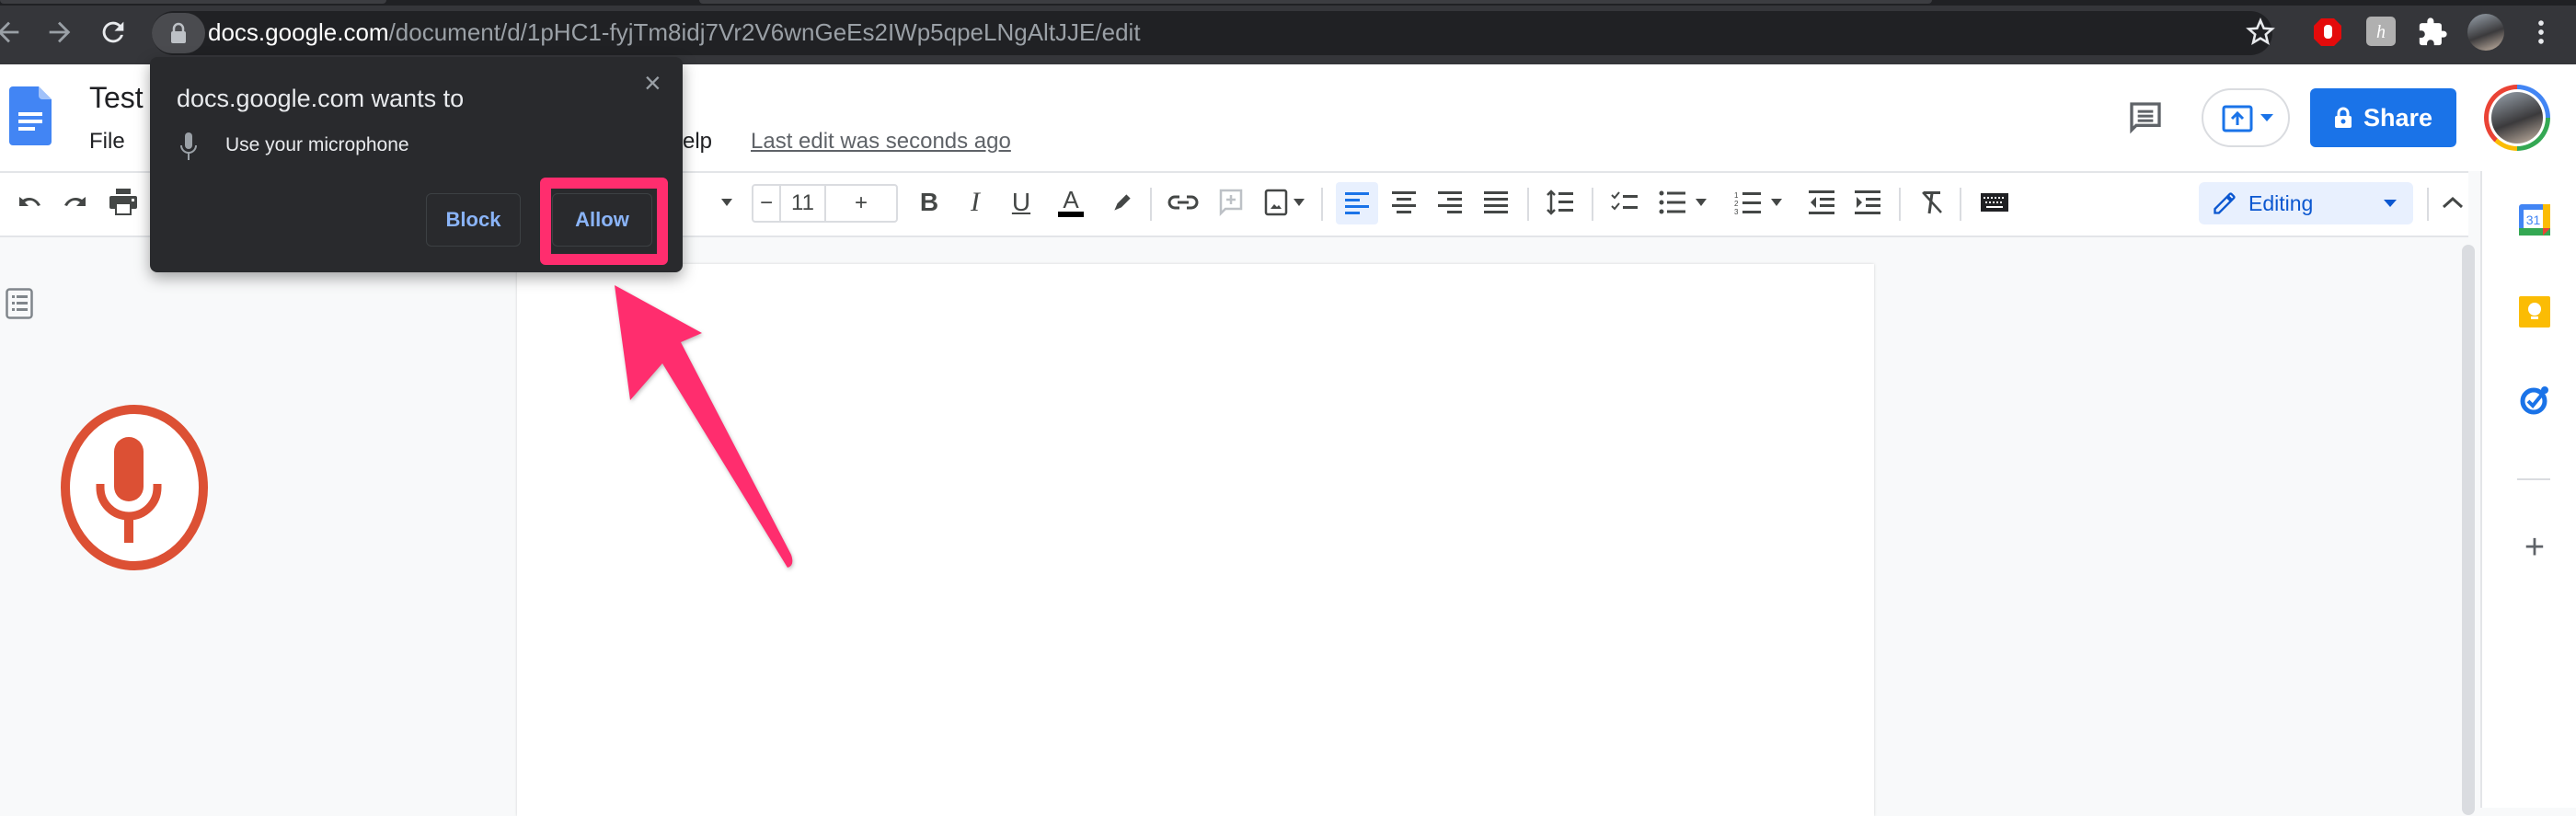 The height and width of the screenshot is (816, 2576). What do you see at coordinates (2528, 489) in the screenshot?
I see `side-panel: 31 +` at bounding box center [2528, 489].